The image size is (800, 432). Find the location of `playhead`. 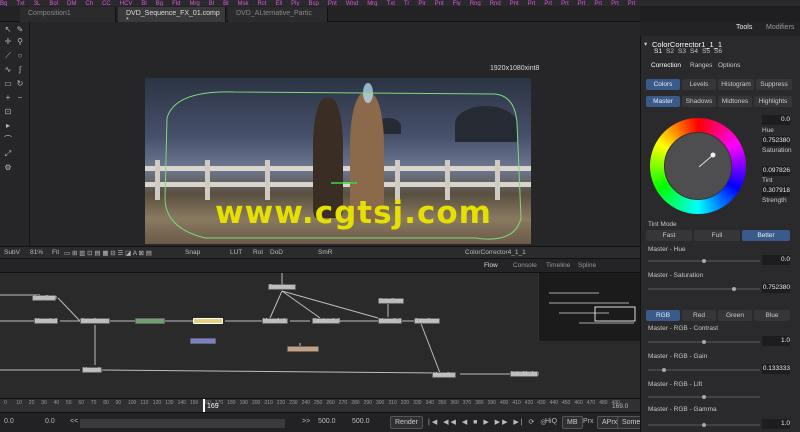

playhead is located at coordinates (204, 406).